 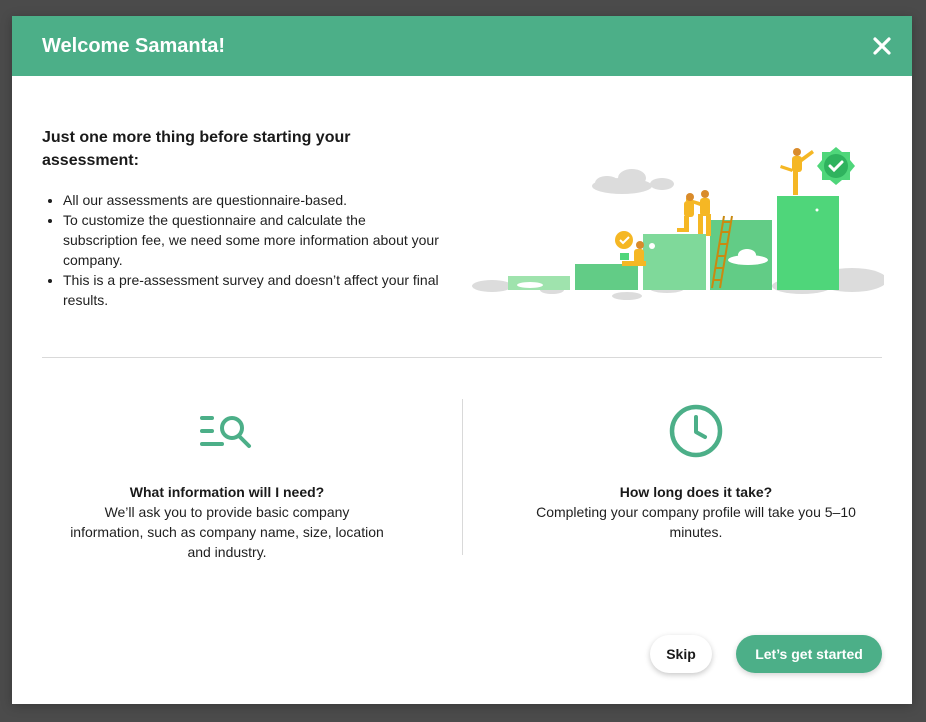 What do you see at coordinates (809, 654) in the screenshot?
I see `get-started-button: Let’s get started` at bounding box center [809, 654].